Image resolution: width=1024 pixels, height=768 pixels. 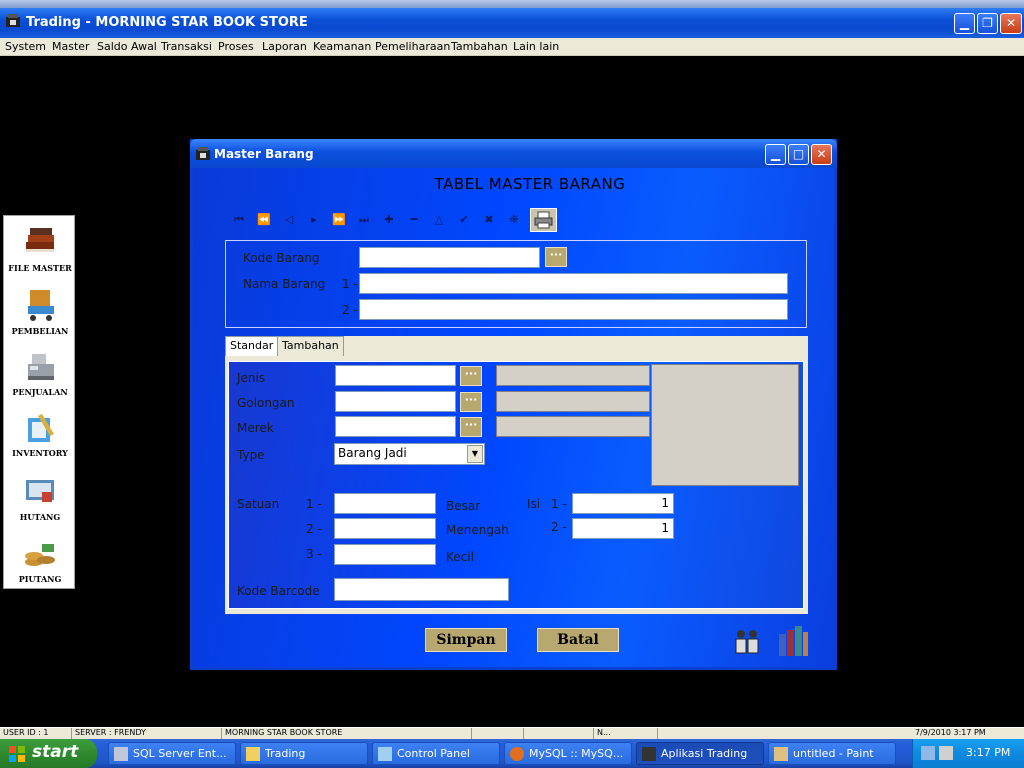 What do you see at coordinates (573, 309) in the screenshot?
I see `nama-barang-line2-input` at bounding box center [573, 309].